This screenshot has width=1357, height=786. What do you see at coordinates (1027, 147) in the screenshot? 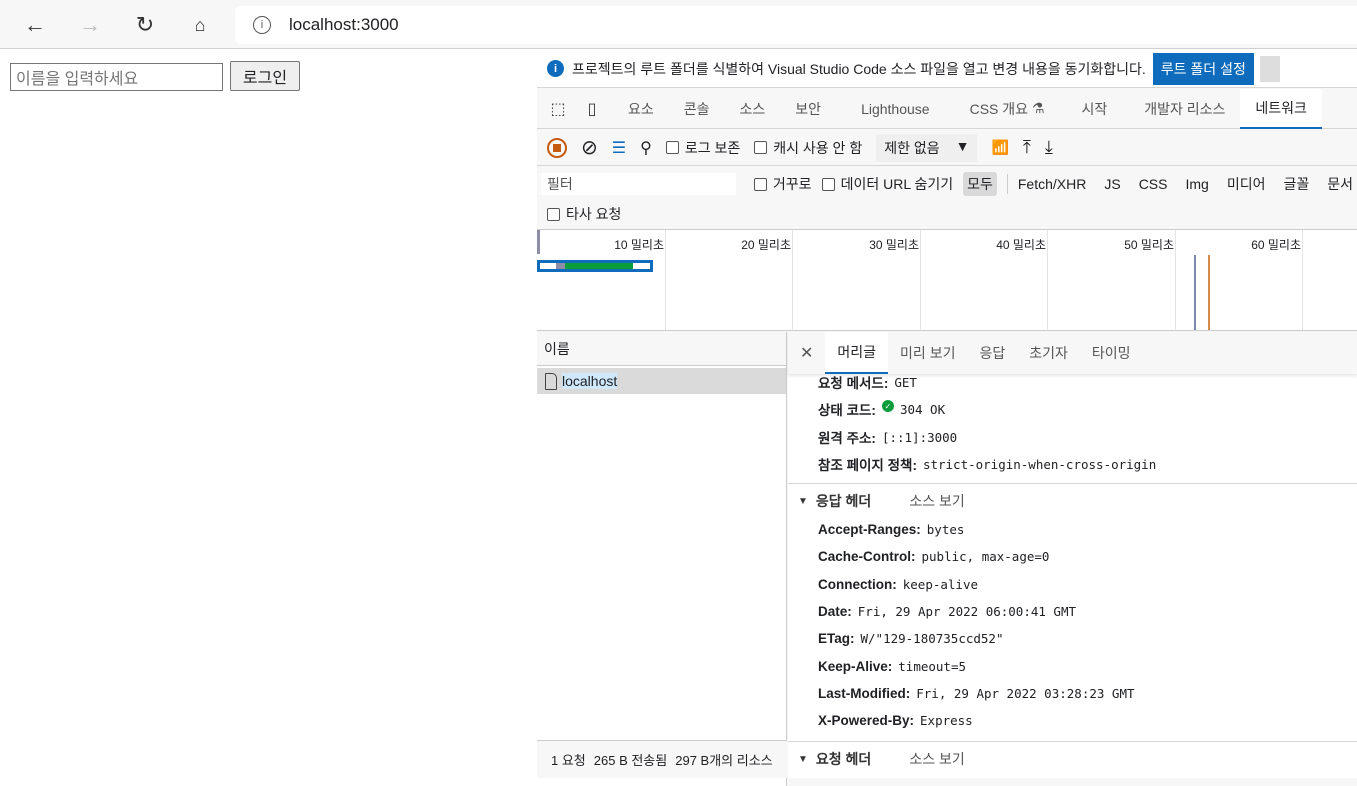
I see `import-har-icon: ⤒` at bounding box center [1027, 147].